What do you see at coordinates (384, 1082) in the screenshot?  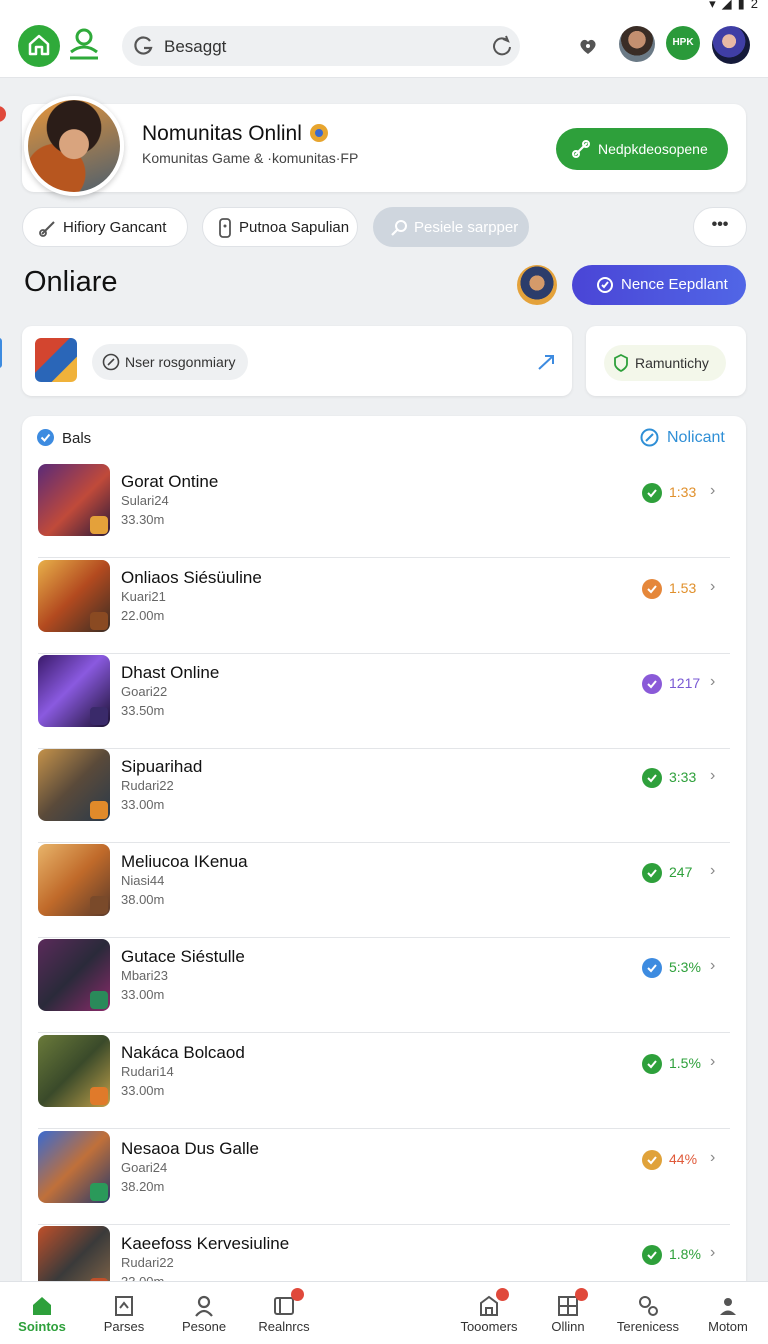 I see `game-list-item: Nakáca Bolcaod Rudari14 33.00m 1.5% ›` at bounding box center [384, 1082].